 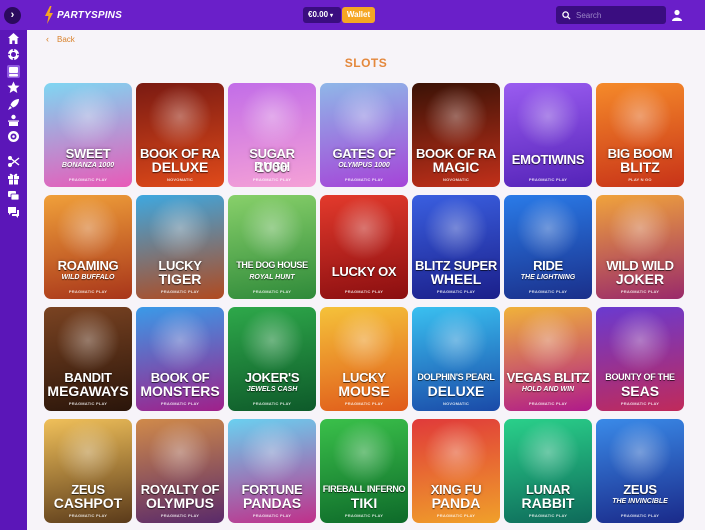 What do you see at coordinates (364, 503) in the screenshot?
I see `game-subtitle: TIKI` at bounding box center [364, 503].